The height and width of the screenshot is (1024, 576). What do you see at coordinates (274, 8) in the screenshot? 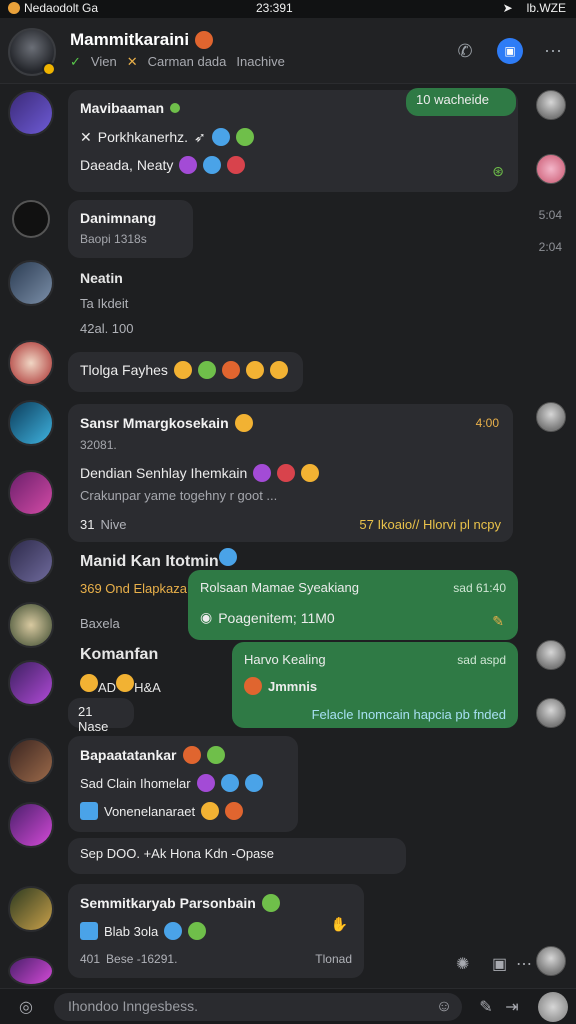
I see `status-time: 23:391` at bounding box center [274, 8].